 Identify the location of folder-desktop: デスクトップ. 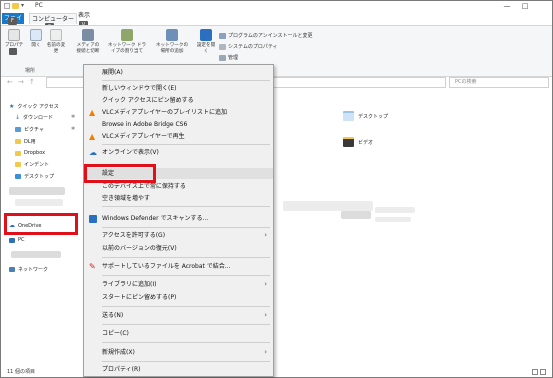
(365, 116).